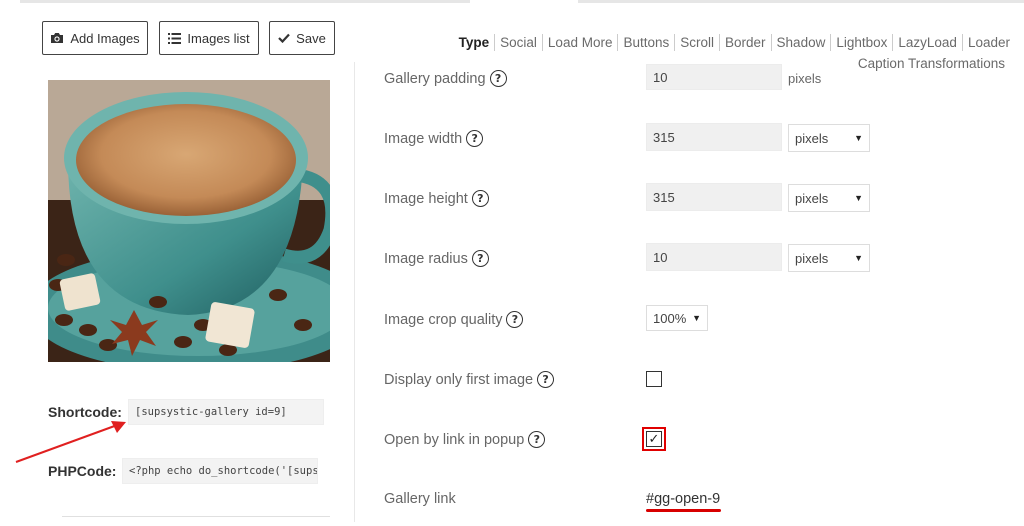  I want to click on open-by-link-in-popup-checkbox: ✓, so click(654, 439).